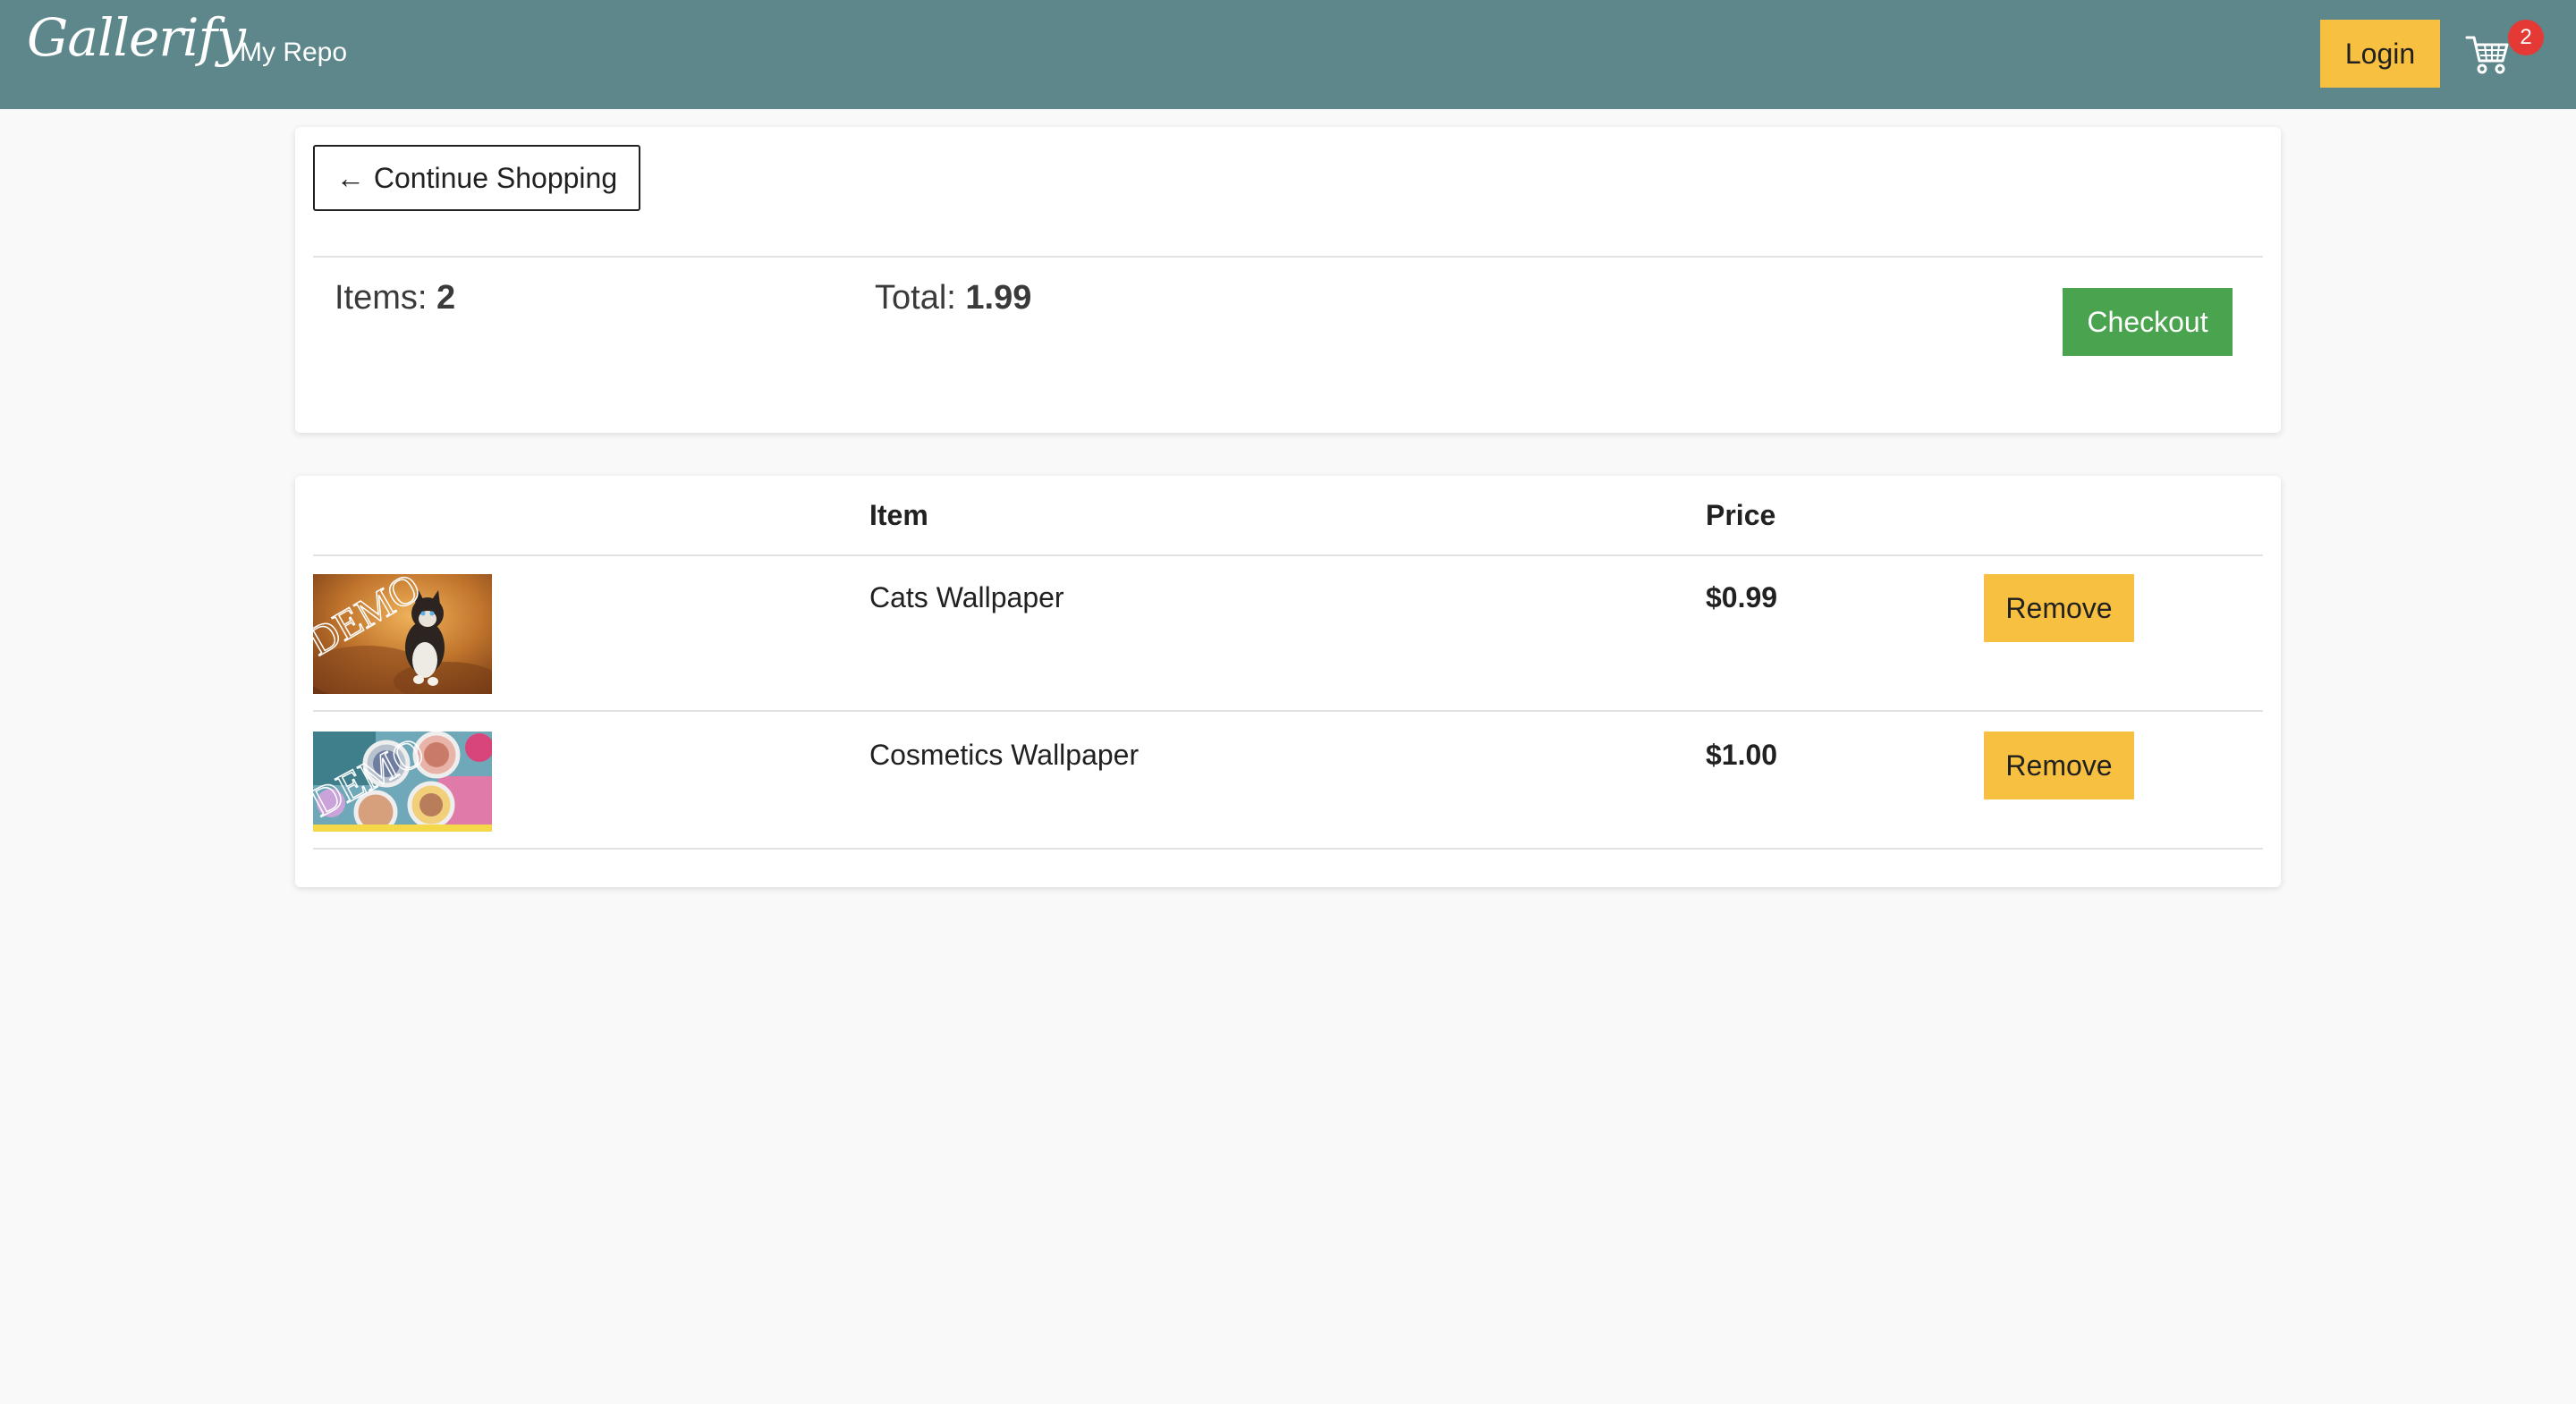 The height and width of the screenshot is (1404, 2576). I want to click on nav-link-my-repo: My Repo, so click(293, 53).